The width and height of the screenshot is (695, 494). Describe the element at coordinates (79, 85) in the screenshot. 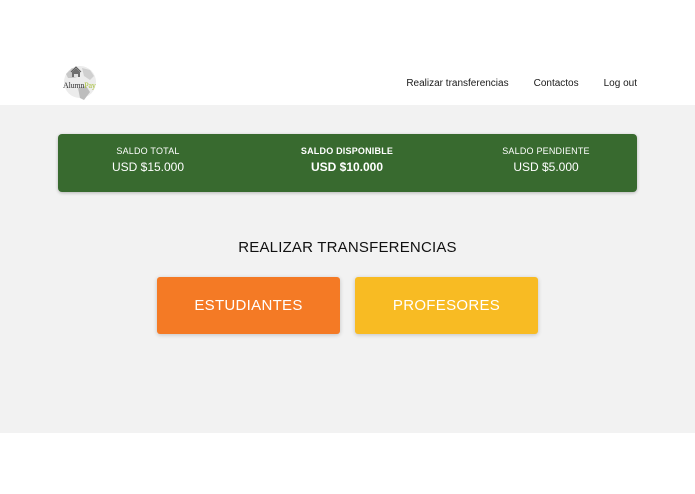

I see `logo-text: AlumnPay` at that location.